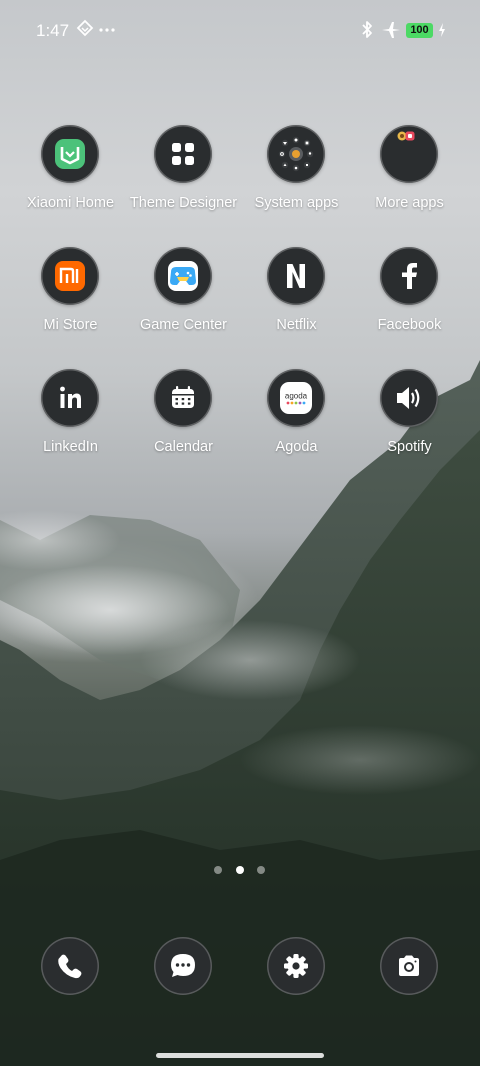 This screenshot has height=1066, width=480. I want to click on phone-icon, so click(70, 966).